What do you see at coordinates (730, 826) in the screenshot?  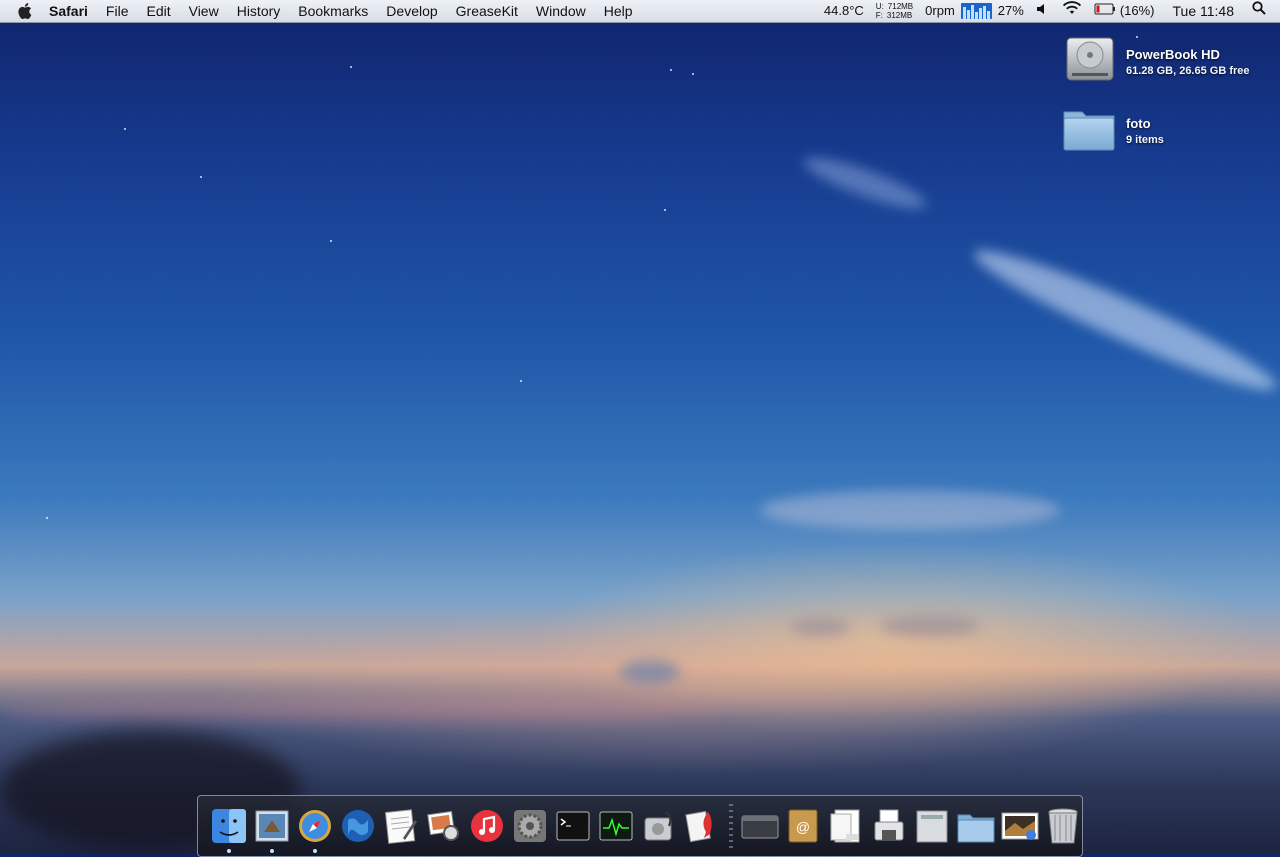 I see `dock-separator` at bounding box center [730, 826].